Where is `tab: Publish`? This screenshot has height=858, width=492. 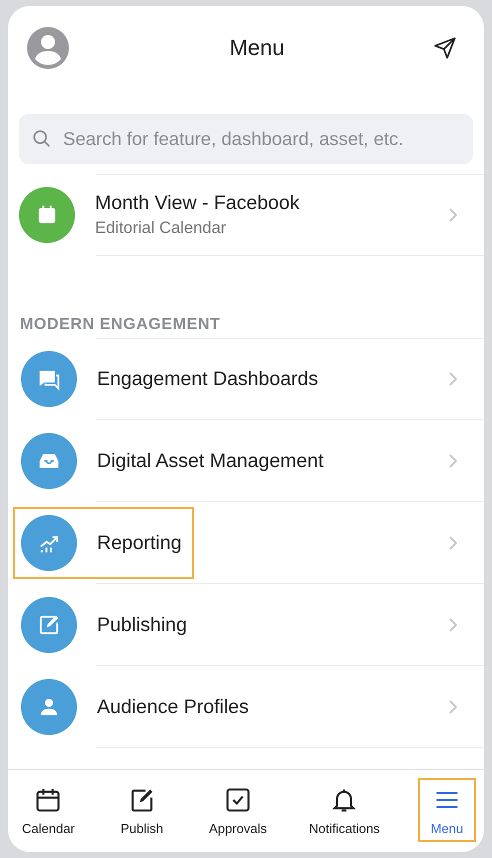
tab: Publish is located at coordinates (141, 810).